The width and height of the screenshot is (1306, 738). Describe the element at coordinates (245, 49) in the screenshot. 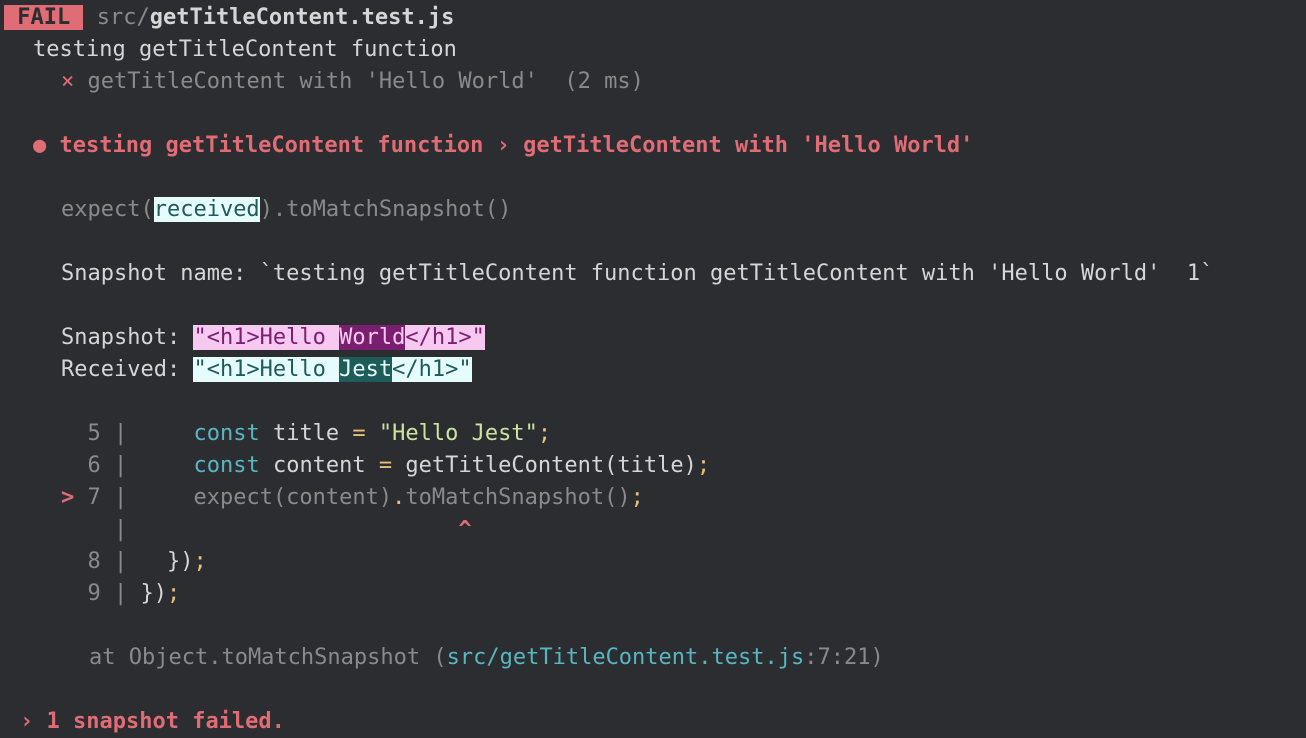

I see `describe-title: testing getTitleContent function` at that location.